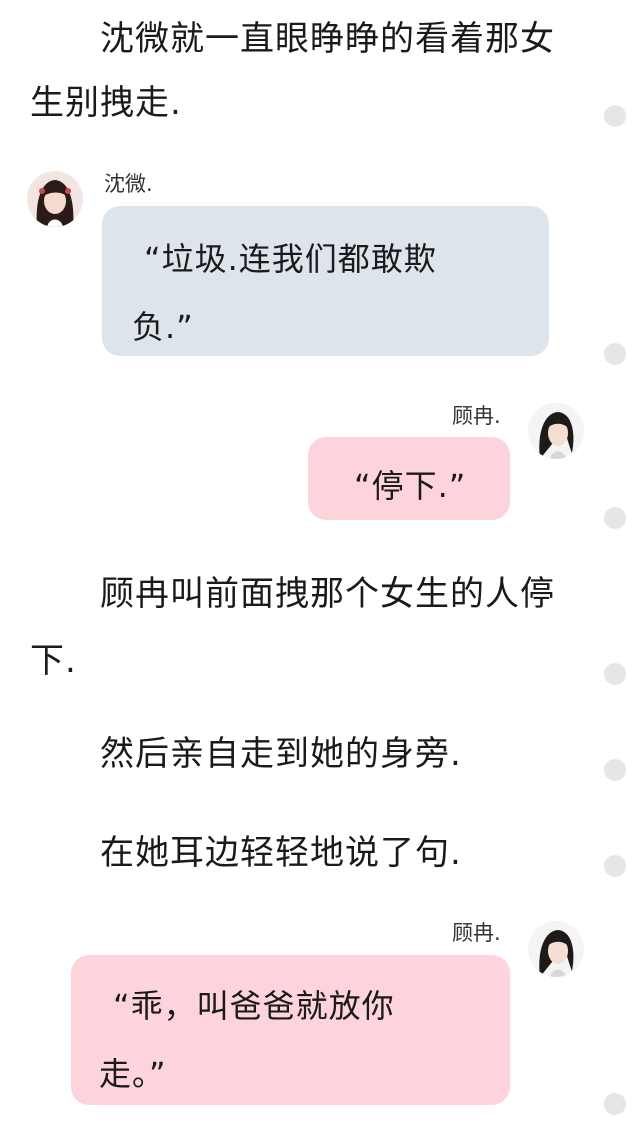 This screenshot has width=640, height=1138. Describe the element at coordinates (254, 1006) in the screenshot. I see `message-text: “乖，叫爸爸就放你` at that location.